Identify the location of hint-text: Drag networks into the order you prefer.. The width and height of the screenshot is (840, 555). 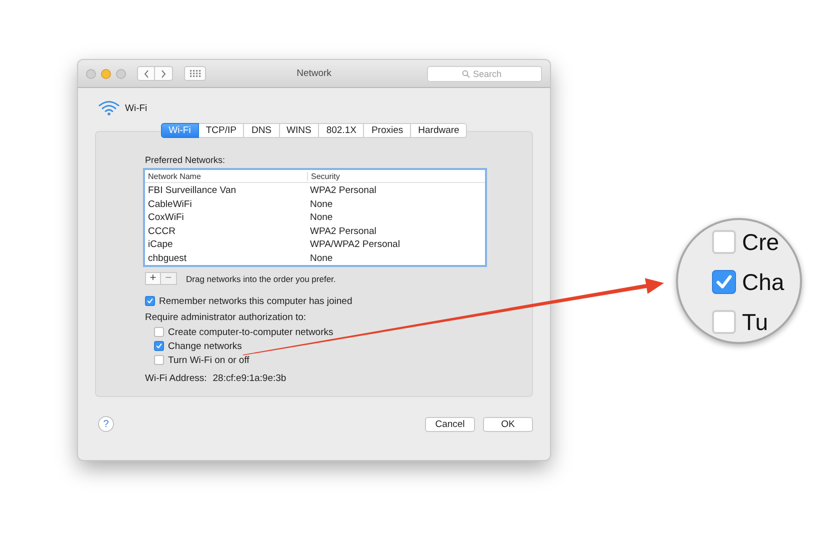
(261, 279).